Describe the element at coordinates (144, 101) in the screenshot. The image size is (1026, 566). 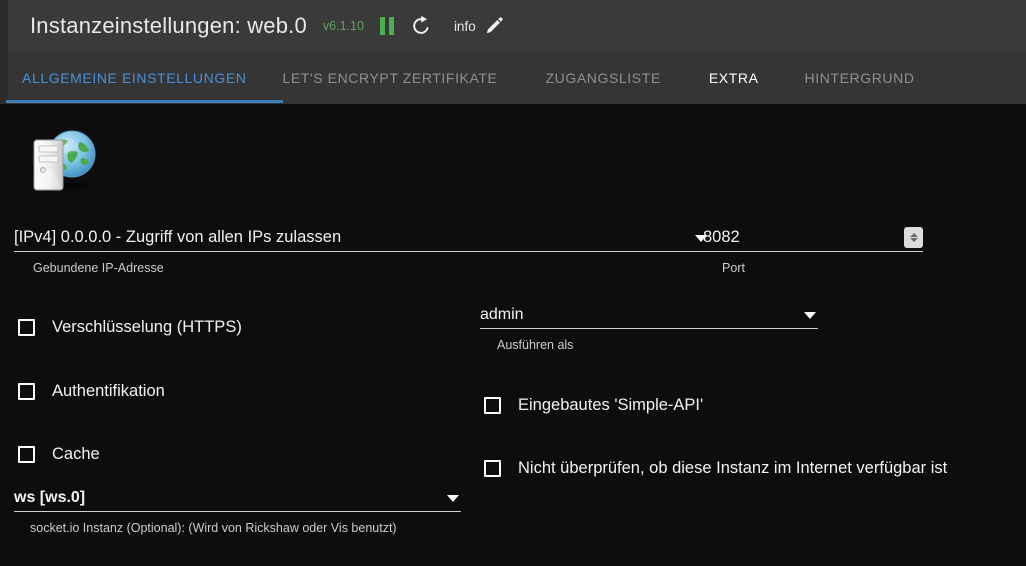
I see `active-tab-indicator` at that location.